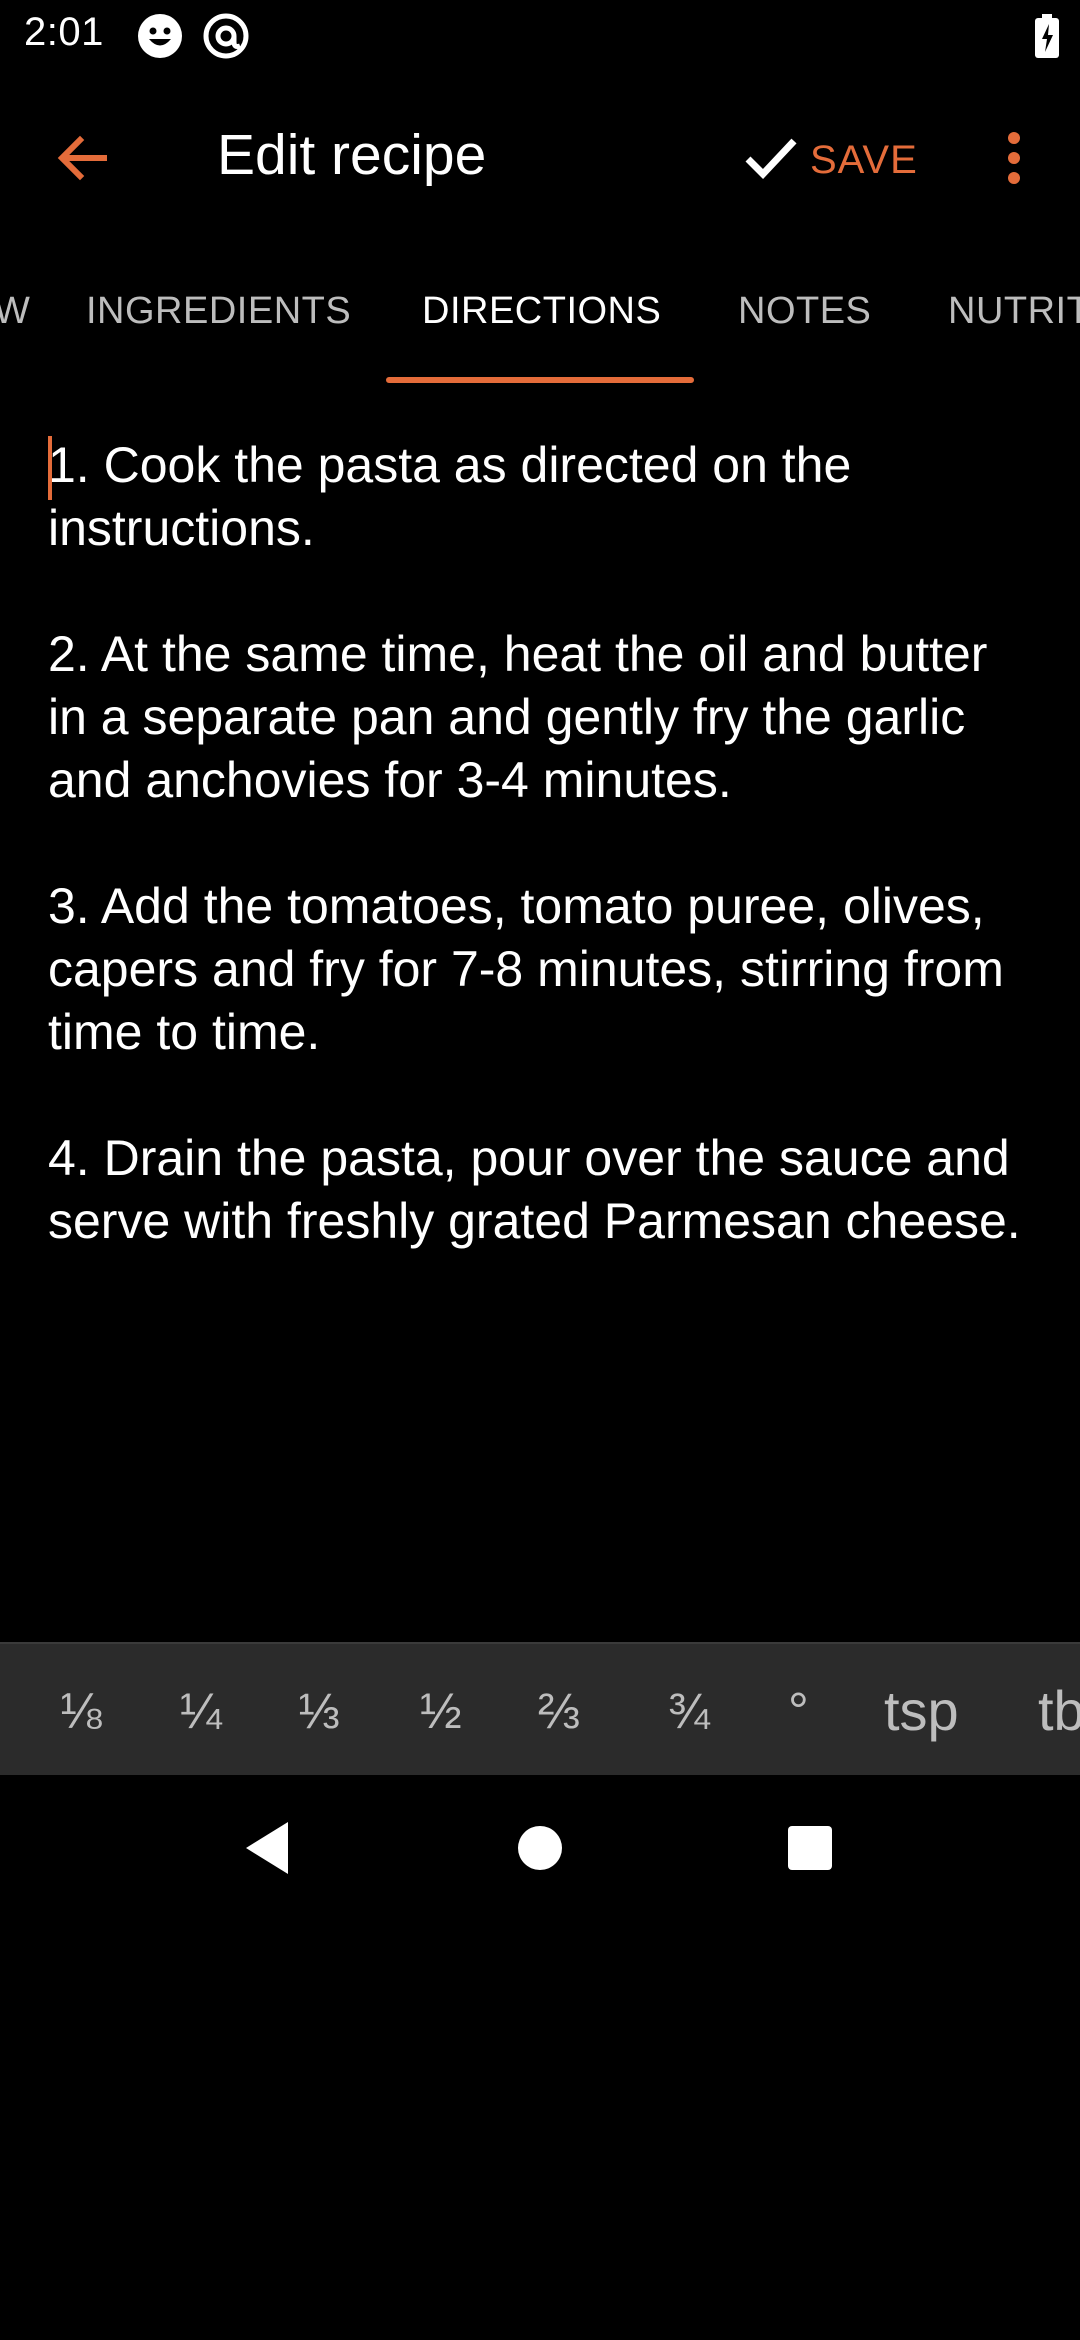 This screenshot has width=1080, height=2340. I want to click on overflow-menu-button, so click(1014, 160).